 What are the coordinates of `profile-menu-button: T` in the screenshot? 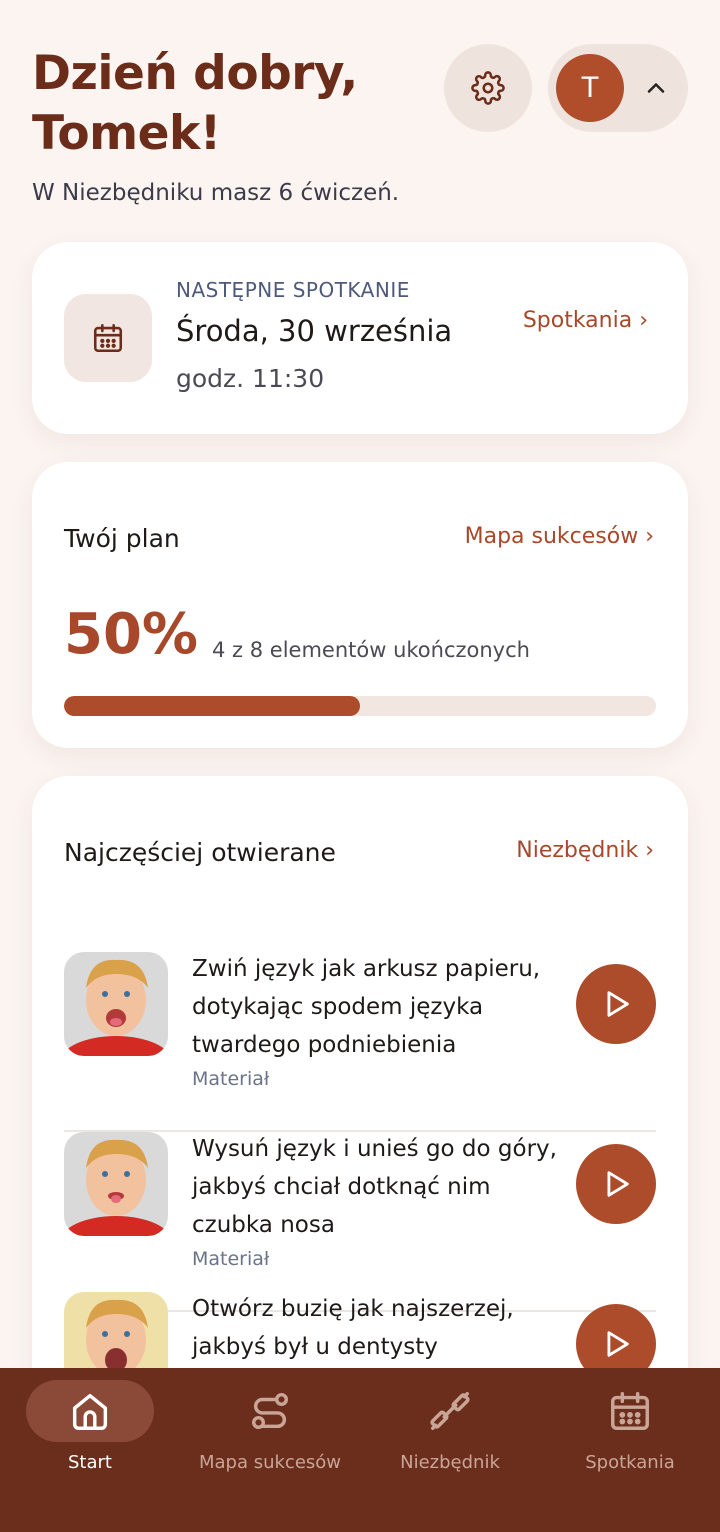 It's located at (618, 88).